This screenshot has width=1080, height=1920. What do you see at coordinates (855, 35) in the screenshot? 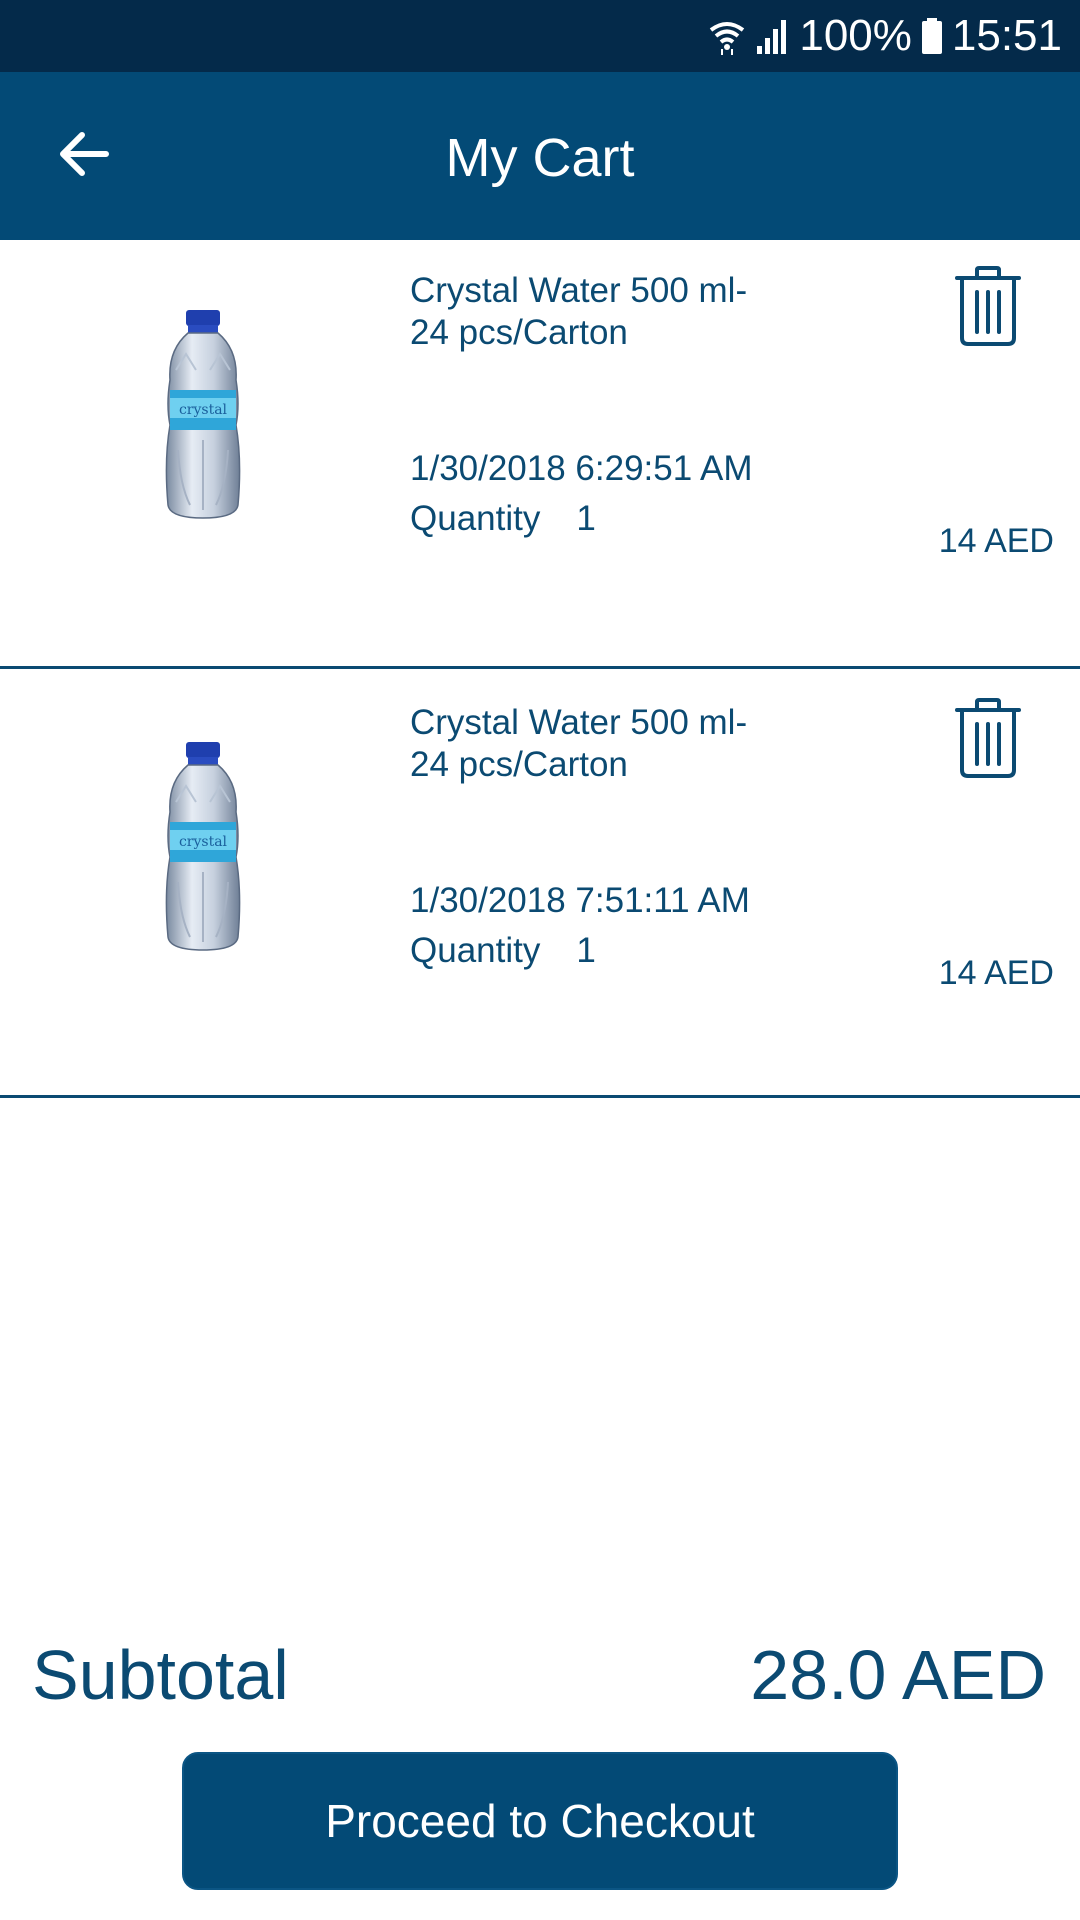
I see `battery-percent: 100%` at bounding box center [855, 35].